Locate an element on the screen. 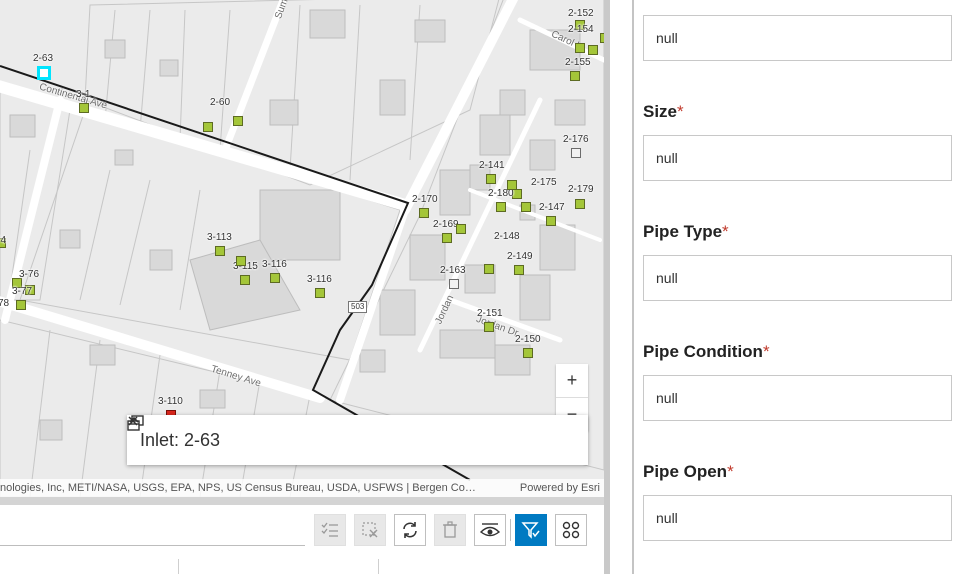 The height and width of the screenshot is (574, 970). inlet-marker-selected is located at coordinates (44, 73).